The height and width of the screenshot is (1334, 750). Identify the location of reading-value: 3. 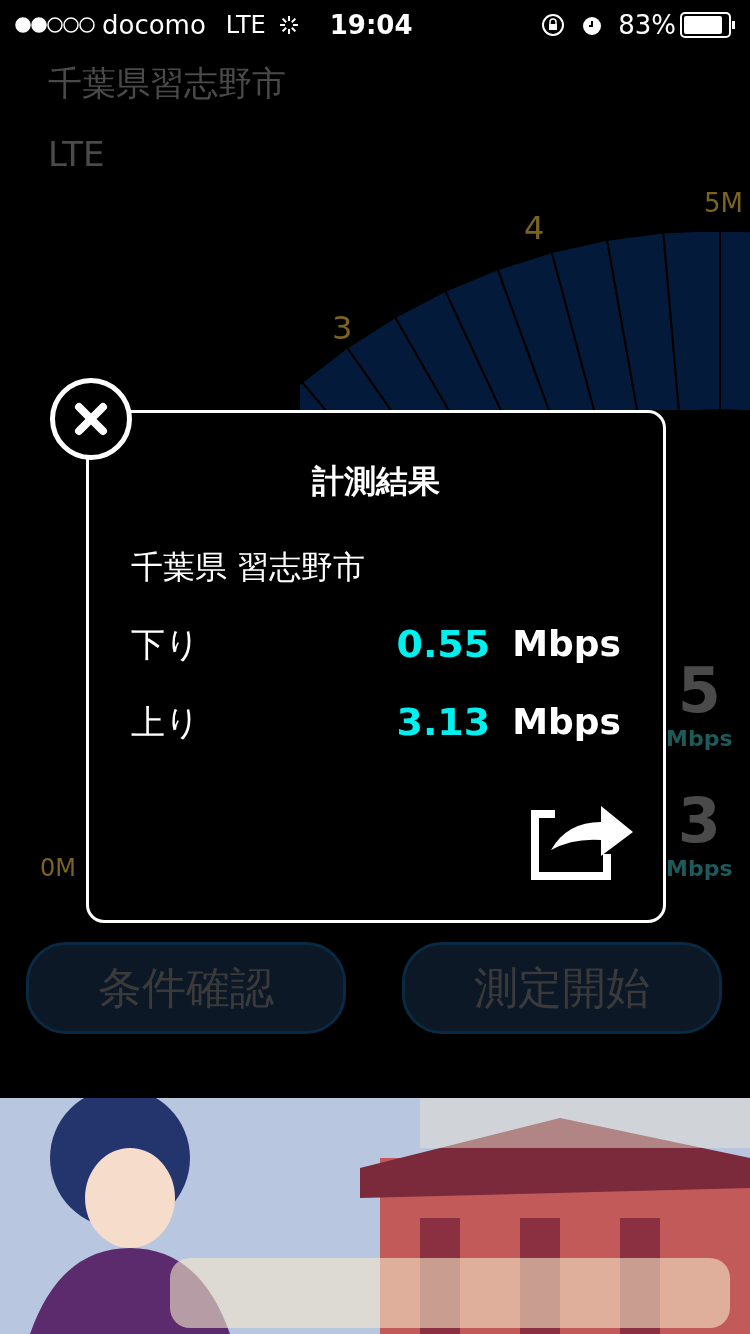
(699, 821).